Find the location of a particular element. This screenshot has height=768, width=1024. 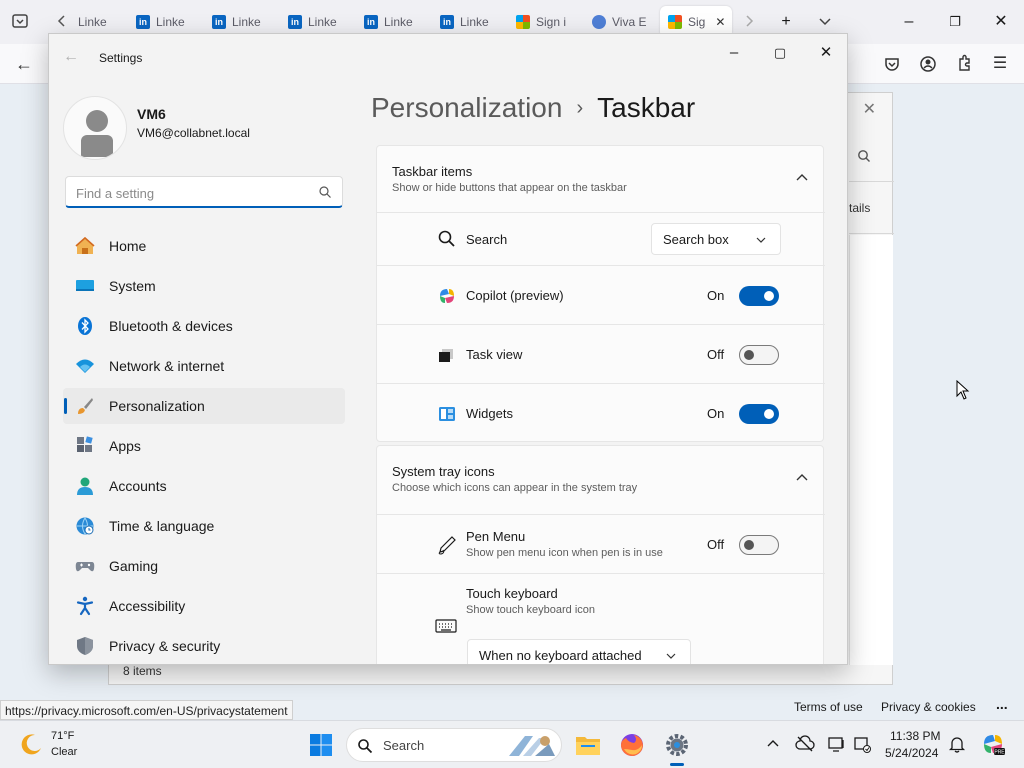

windows-start-icon is located at coordinates (321, 745).